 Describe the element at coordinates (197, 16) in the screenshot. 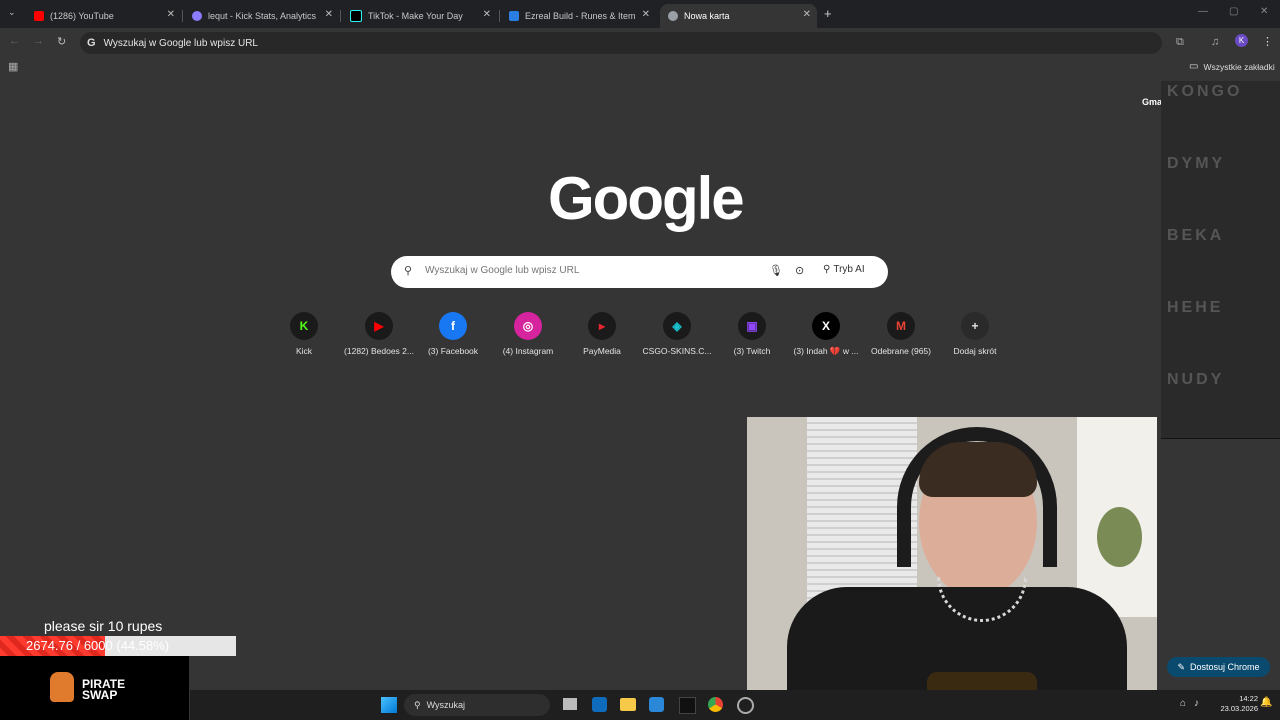

I see `stats-favicon-icon` at that location.